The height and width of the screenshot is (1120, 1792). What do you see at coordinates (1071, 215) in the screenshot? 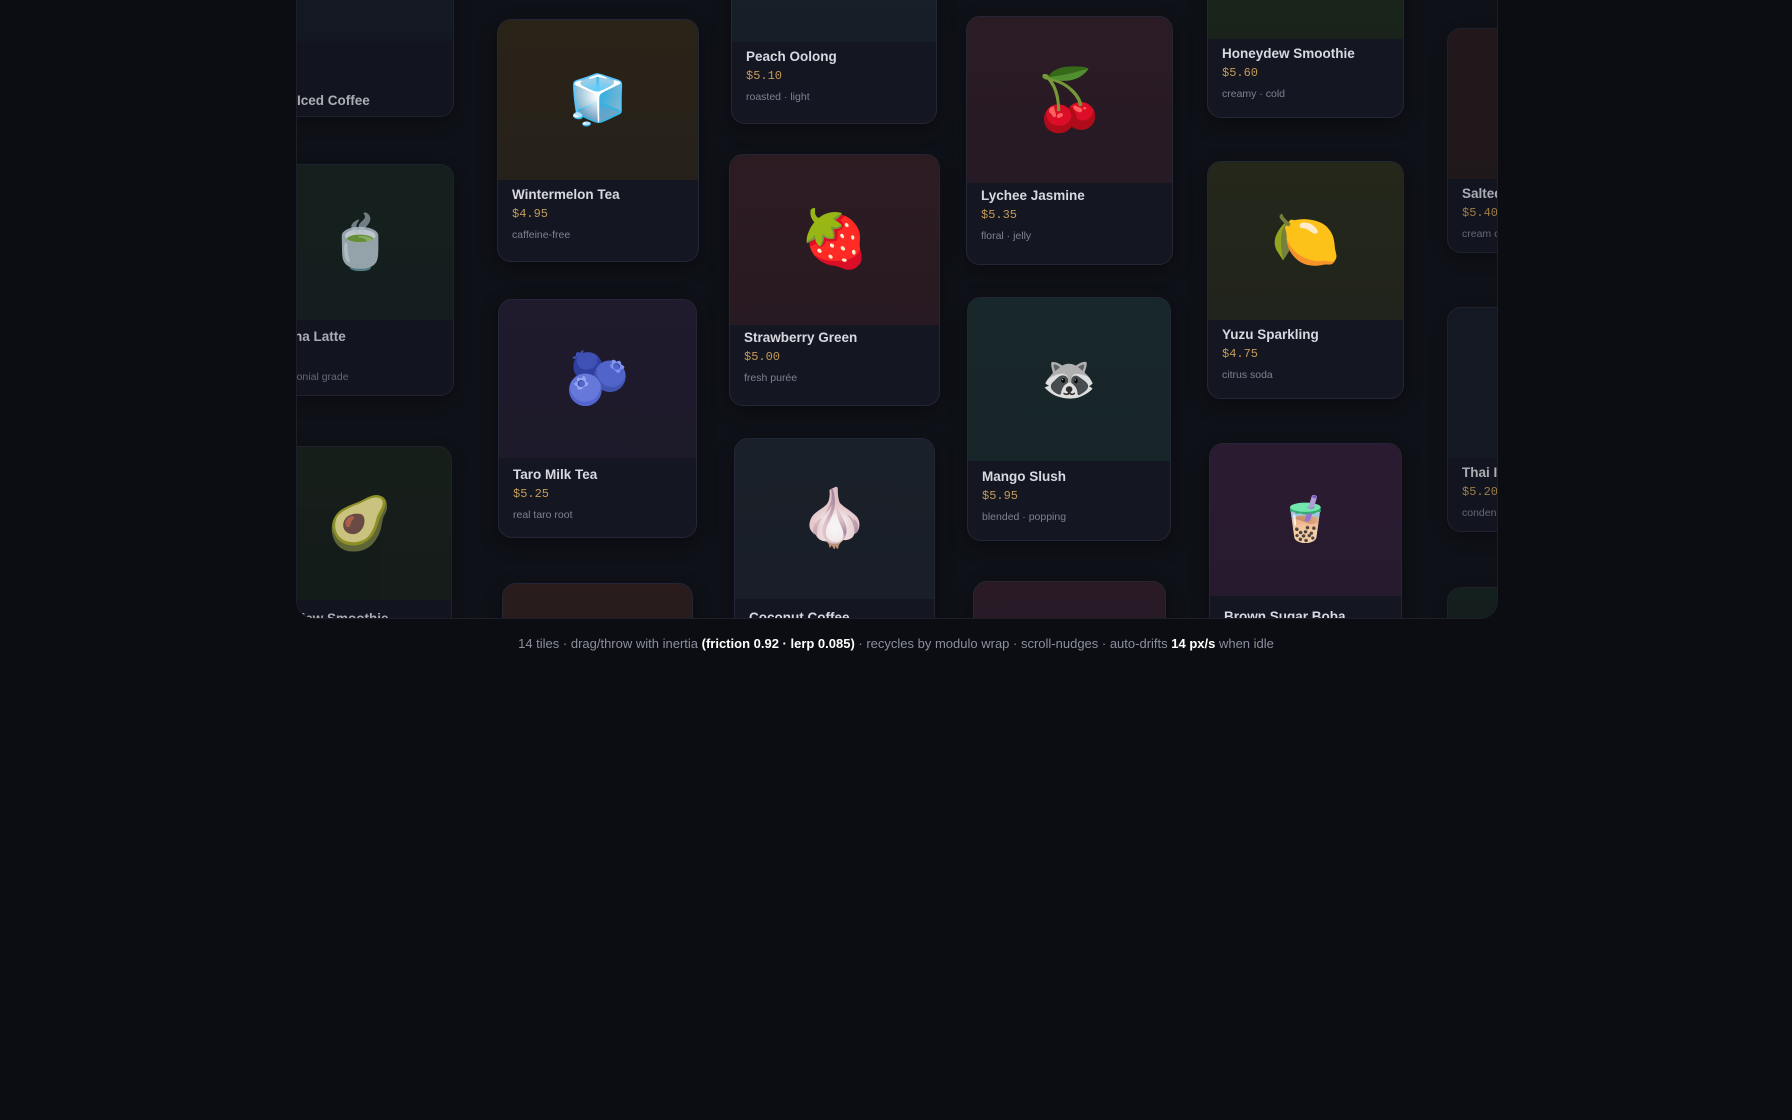
I see `tile-info: Lychee Jasmine $5.35 floral · jelly` at bounding box center [1071, 215].